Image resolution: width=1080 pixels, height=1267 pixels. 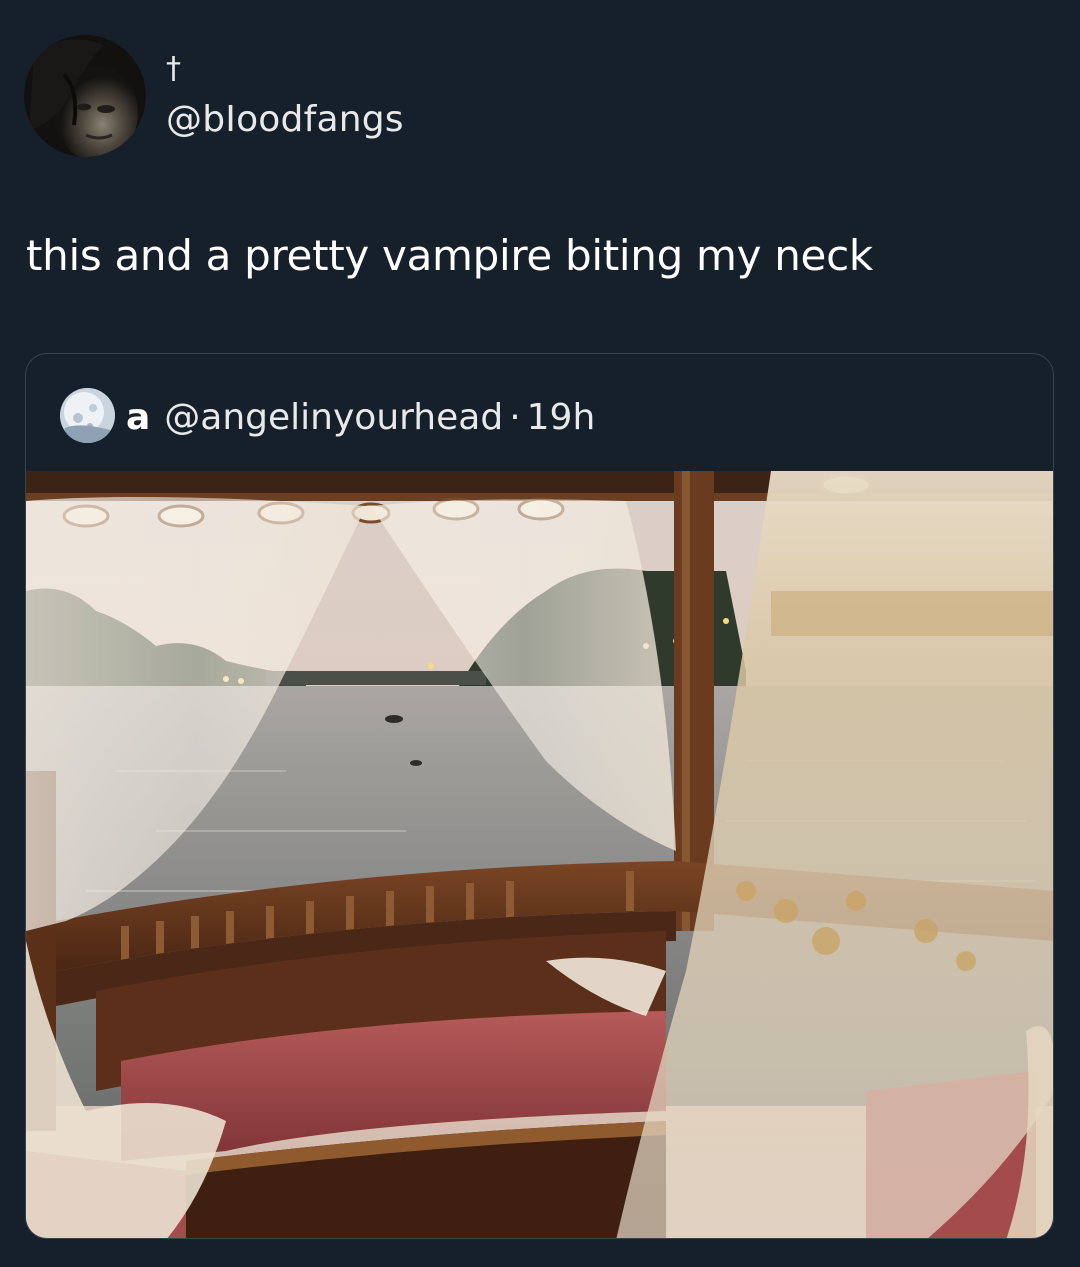 What do you see at coordinates (285, 120) in the screenshot?
I see `author-handle: @bIoodfangs` at bounding box center [285, 120].